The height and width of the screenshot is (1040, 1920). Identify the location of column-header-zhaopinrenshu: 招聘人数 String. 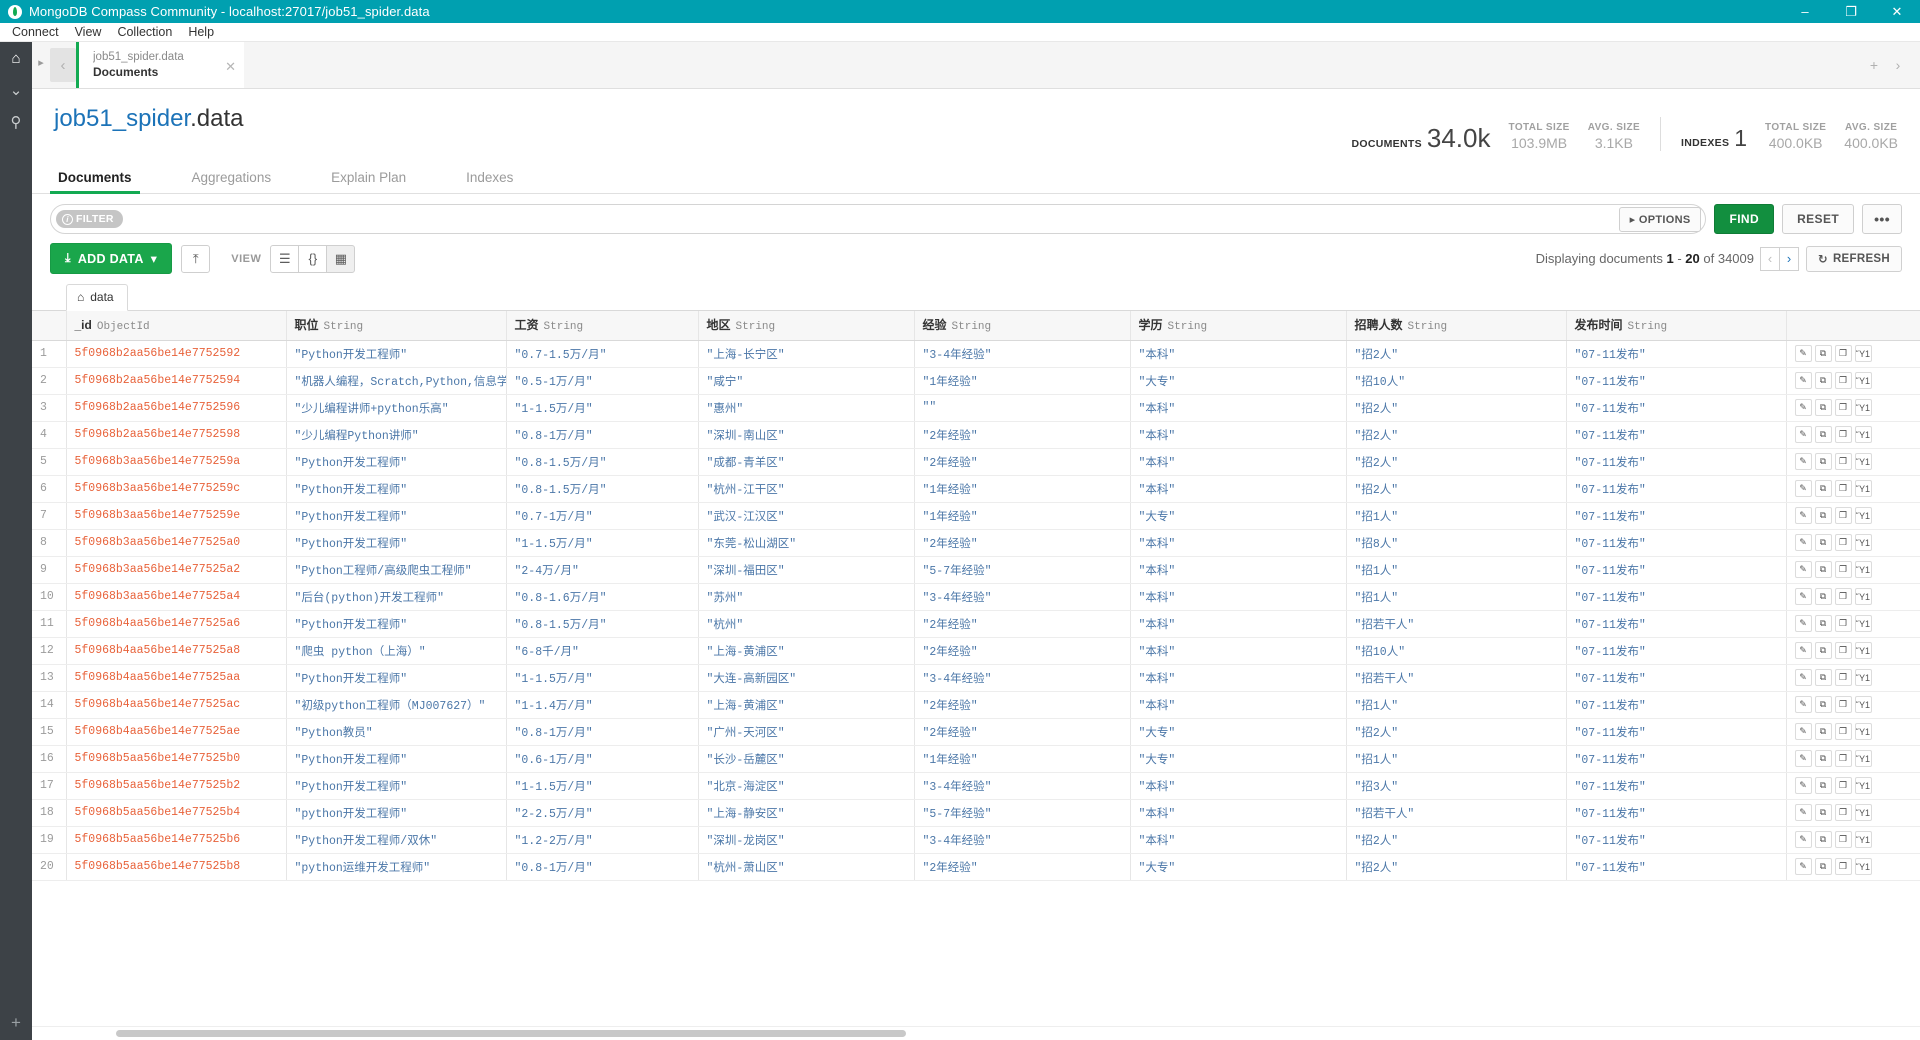
(1456, 326).